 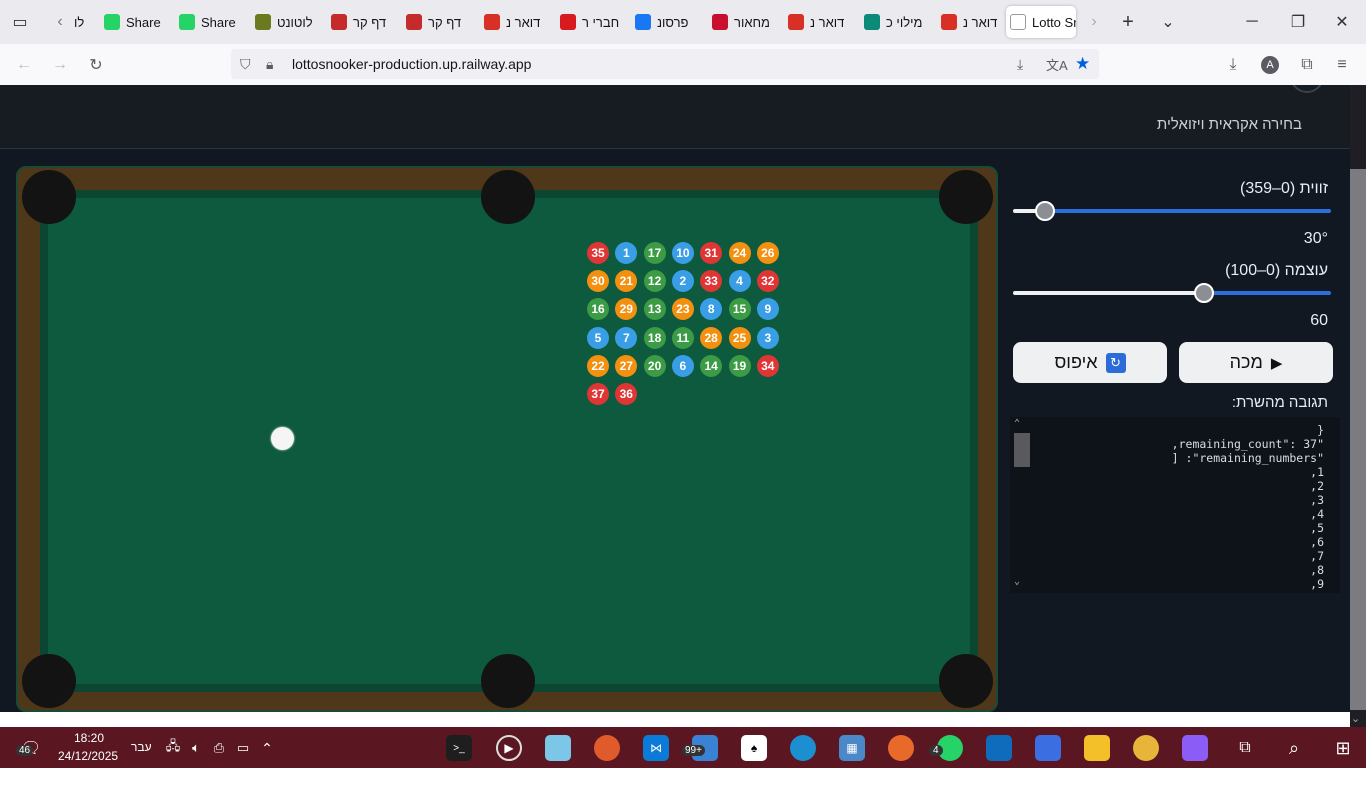 What do you see at coordinates (1252, 22) in the screenshot?
I see `minimize-icon: ─` at bounding box center [1252, 22].